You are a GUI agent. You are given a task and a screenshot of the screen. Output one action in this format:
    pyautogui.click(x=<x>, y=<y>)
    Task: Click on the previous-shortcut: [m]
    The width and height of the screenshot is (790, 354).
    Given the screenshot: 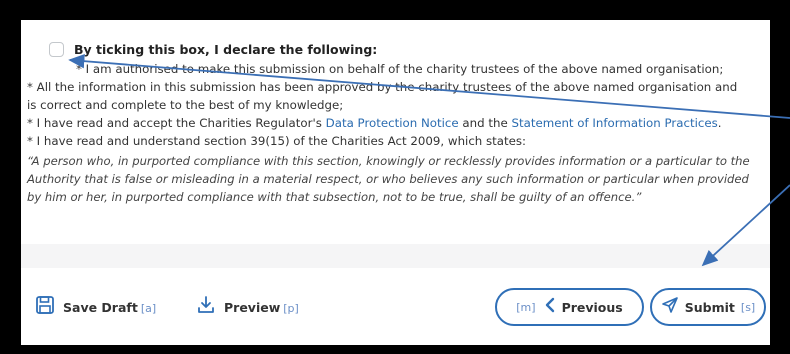 What is the action you would take?
    pyautogui.click(x=526, y=307)
    